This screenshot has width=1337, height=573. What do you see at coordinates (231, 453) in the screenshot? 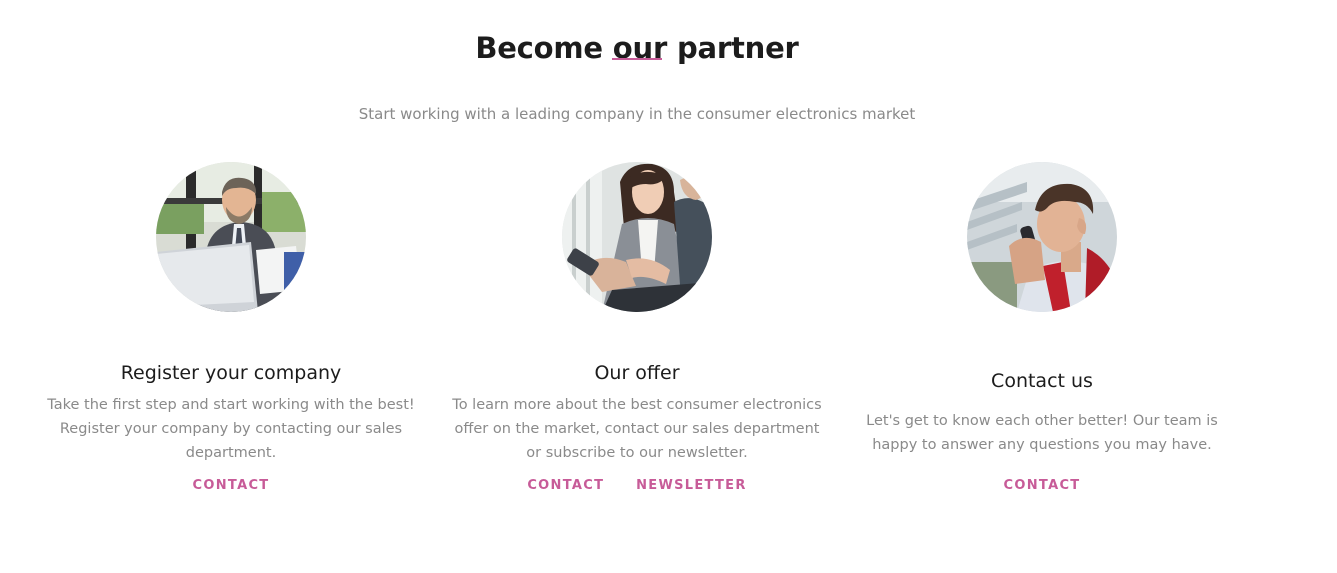
I see `card-description-line: department.` at bounding box center [231, 453].